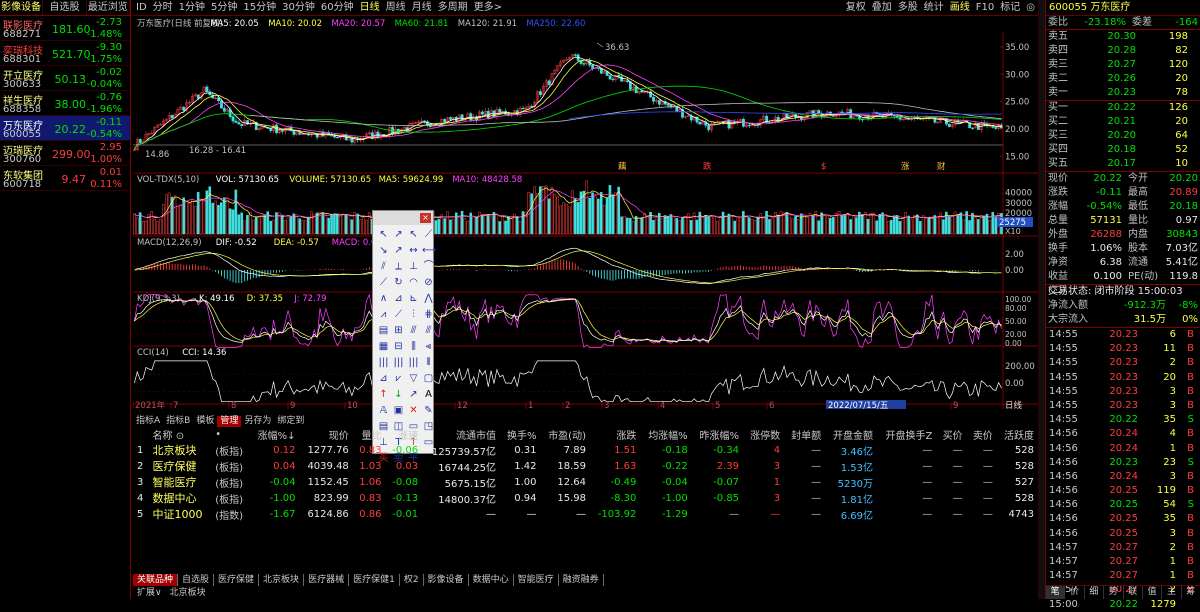 The width and height of the screenshot is (1200, 612). I want to click on period-tab: 30分钟, so click(298, 7).